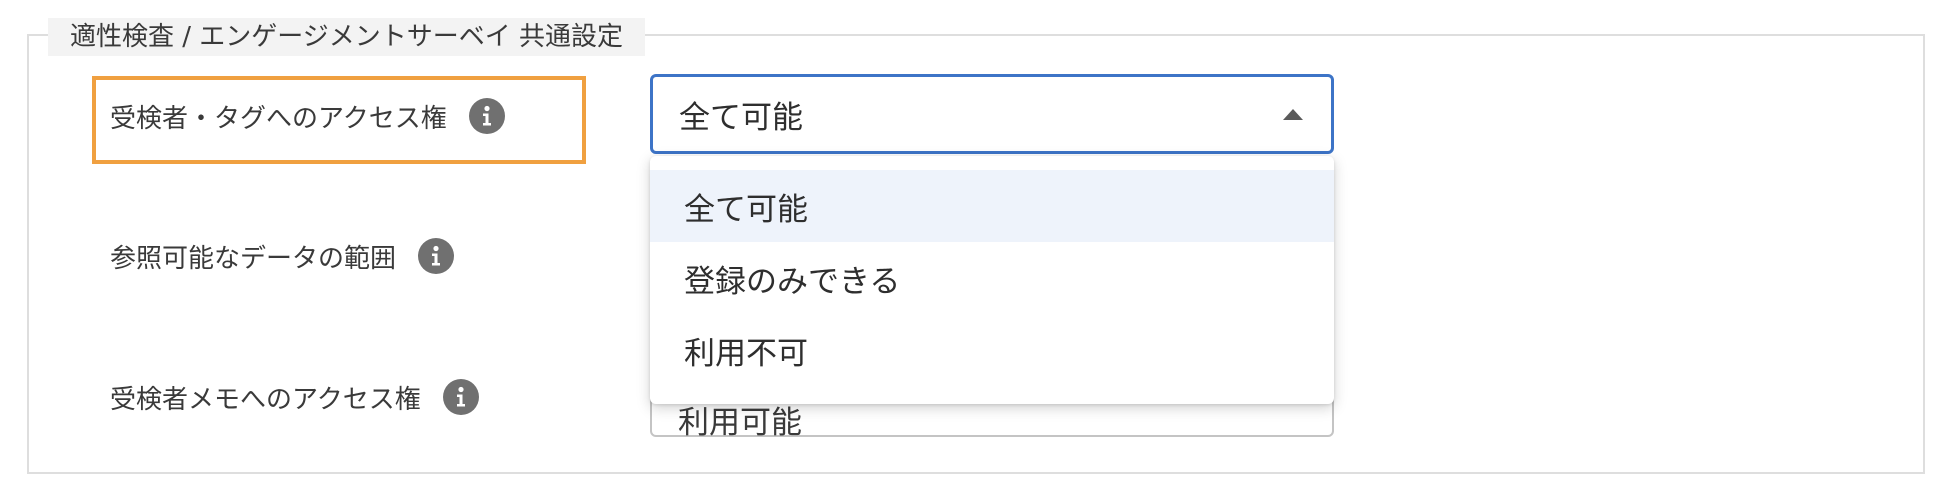 This screenshot has width=1942, height=490. I want to click on select-value: 全て可能, so click(741, 117).